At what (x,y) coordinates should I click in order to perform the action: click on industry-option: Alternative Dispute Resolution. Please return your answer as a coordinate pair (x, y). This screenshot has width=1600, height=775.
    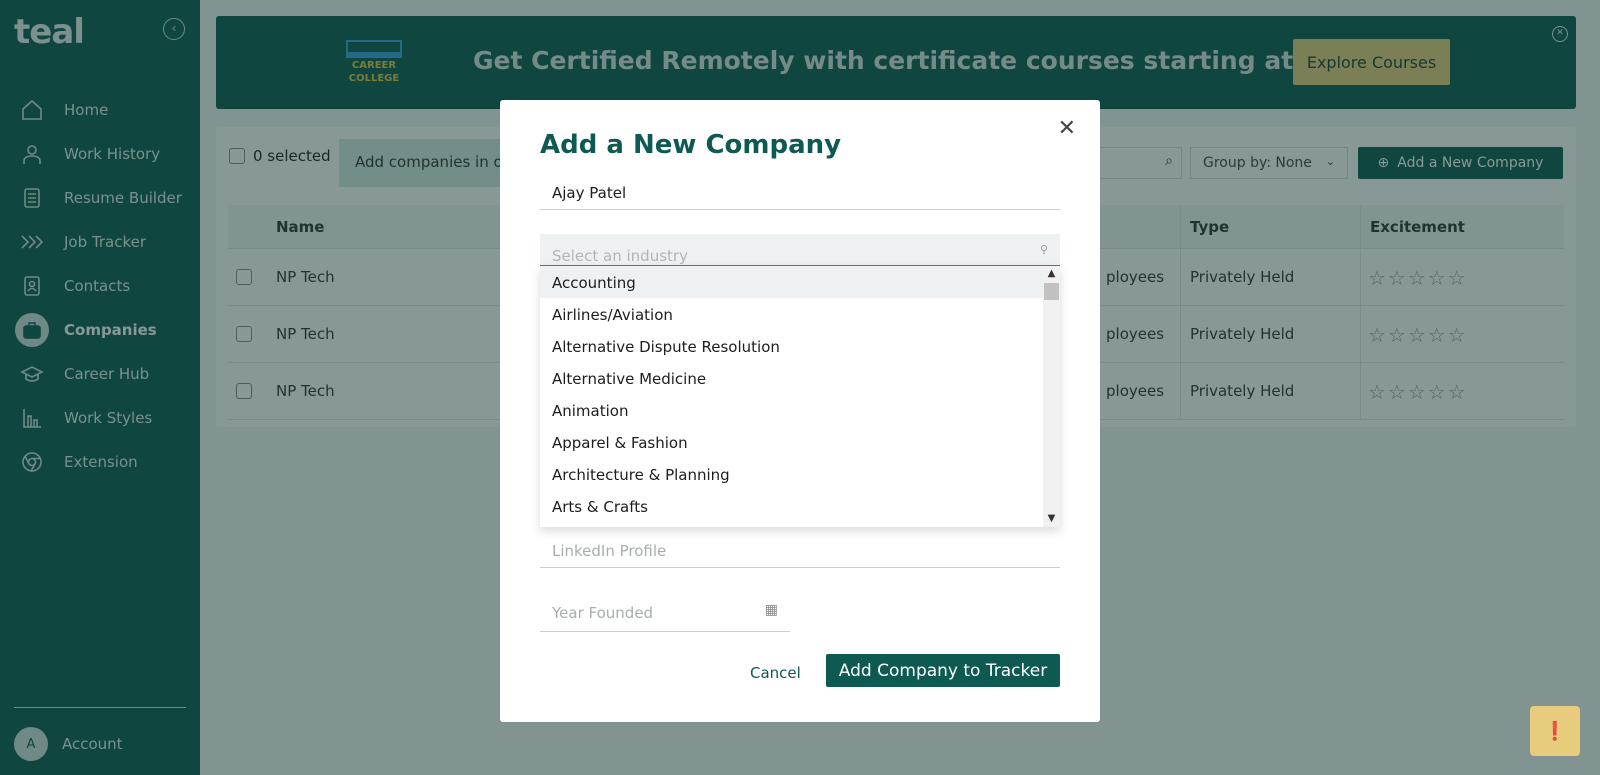
    Looking at the image, I should click on (800, 346).